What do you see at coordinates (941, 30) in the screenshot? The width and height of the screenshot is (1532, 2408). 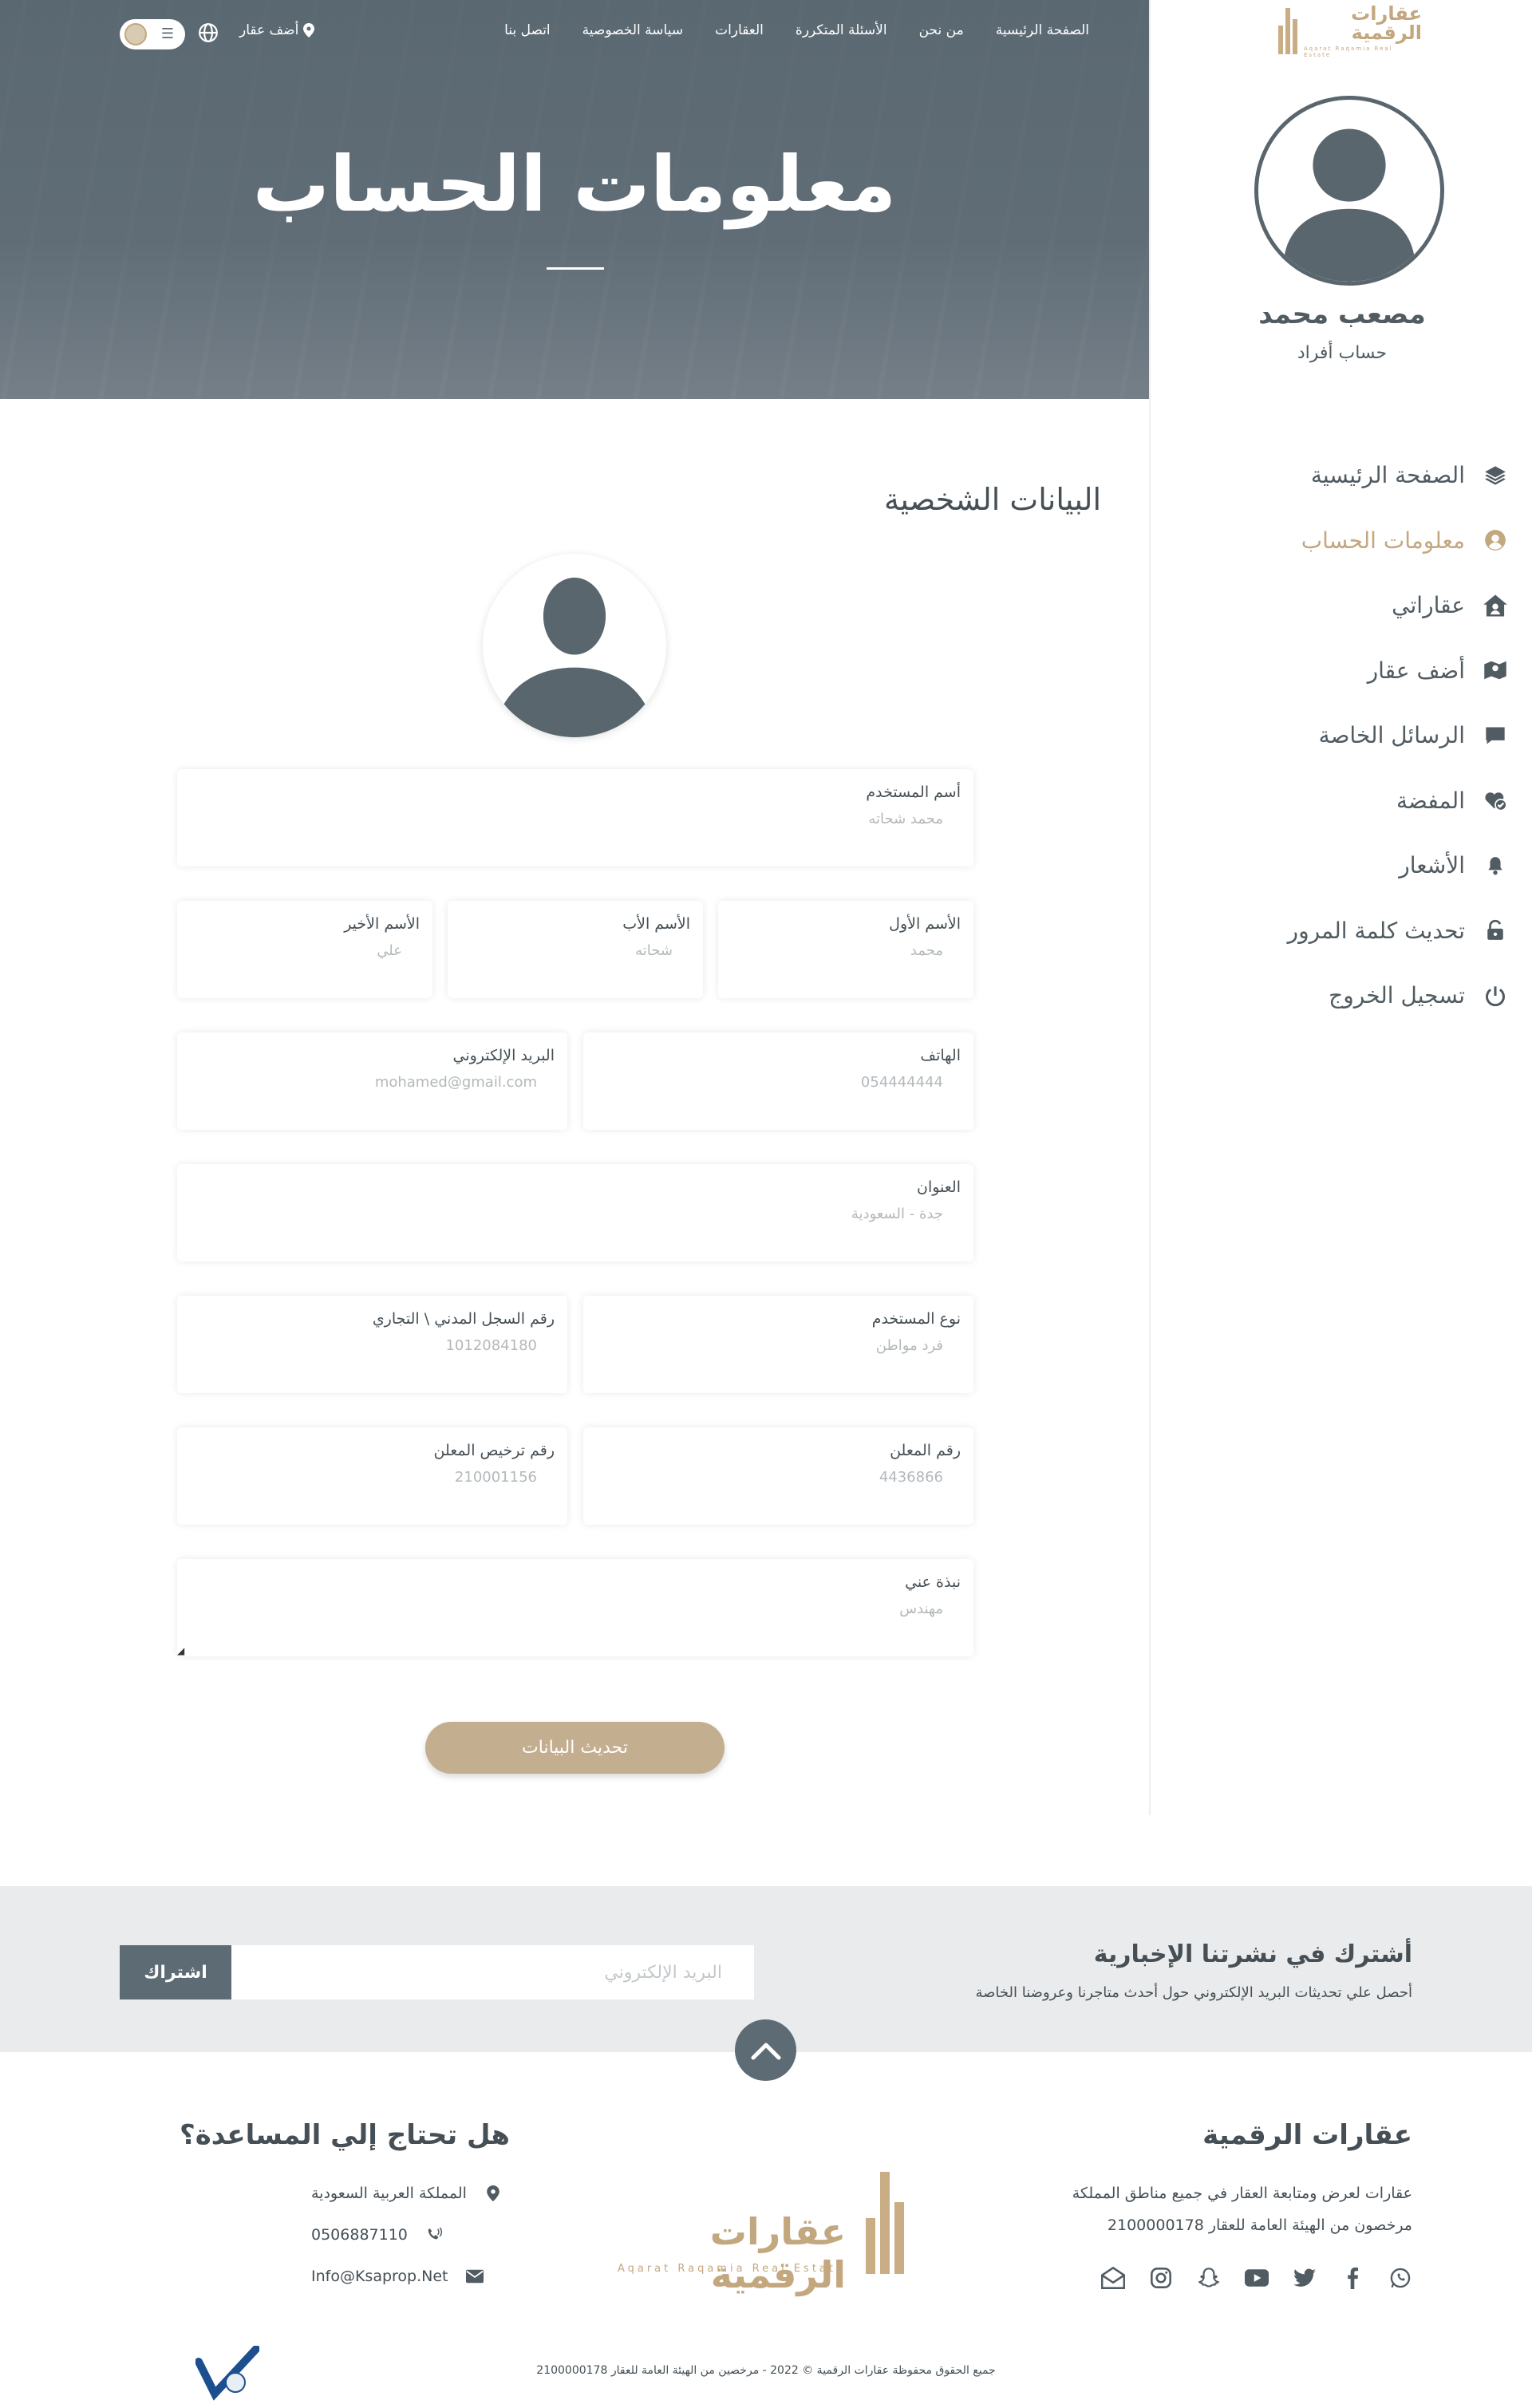 I see `nav-about: من نحن` at bounding box center [941, 30].